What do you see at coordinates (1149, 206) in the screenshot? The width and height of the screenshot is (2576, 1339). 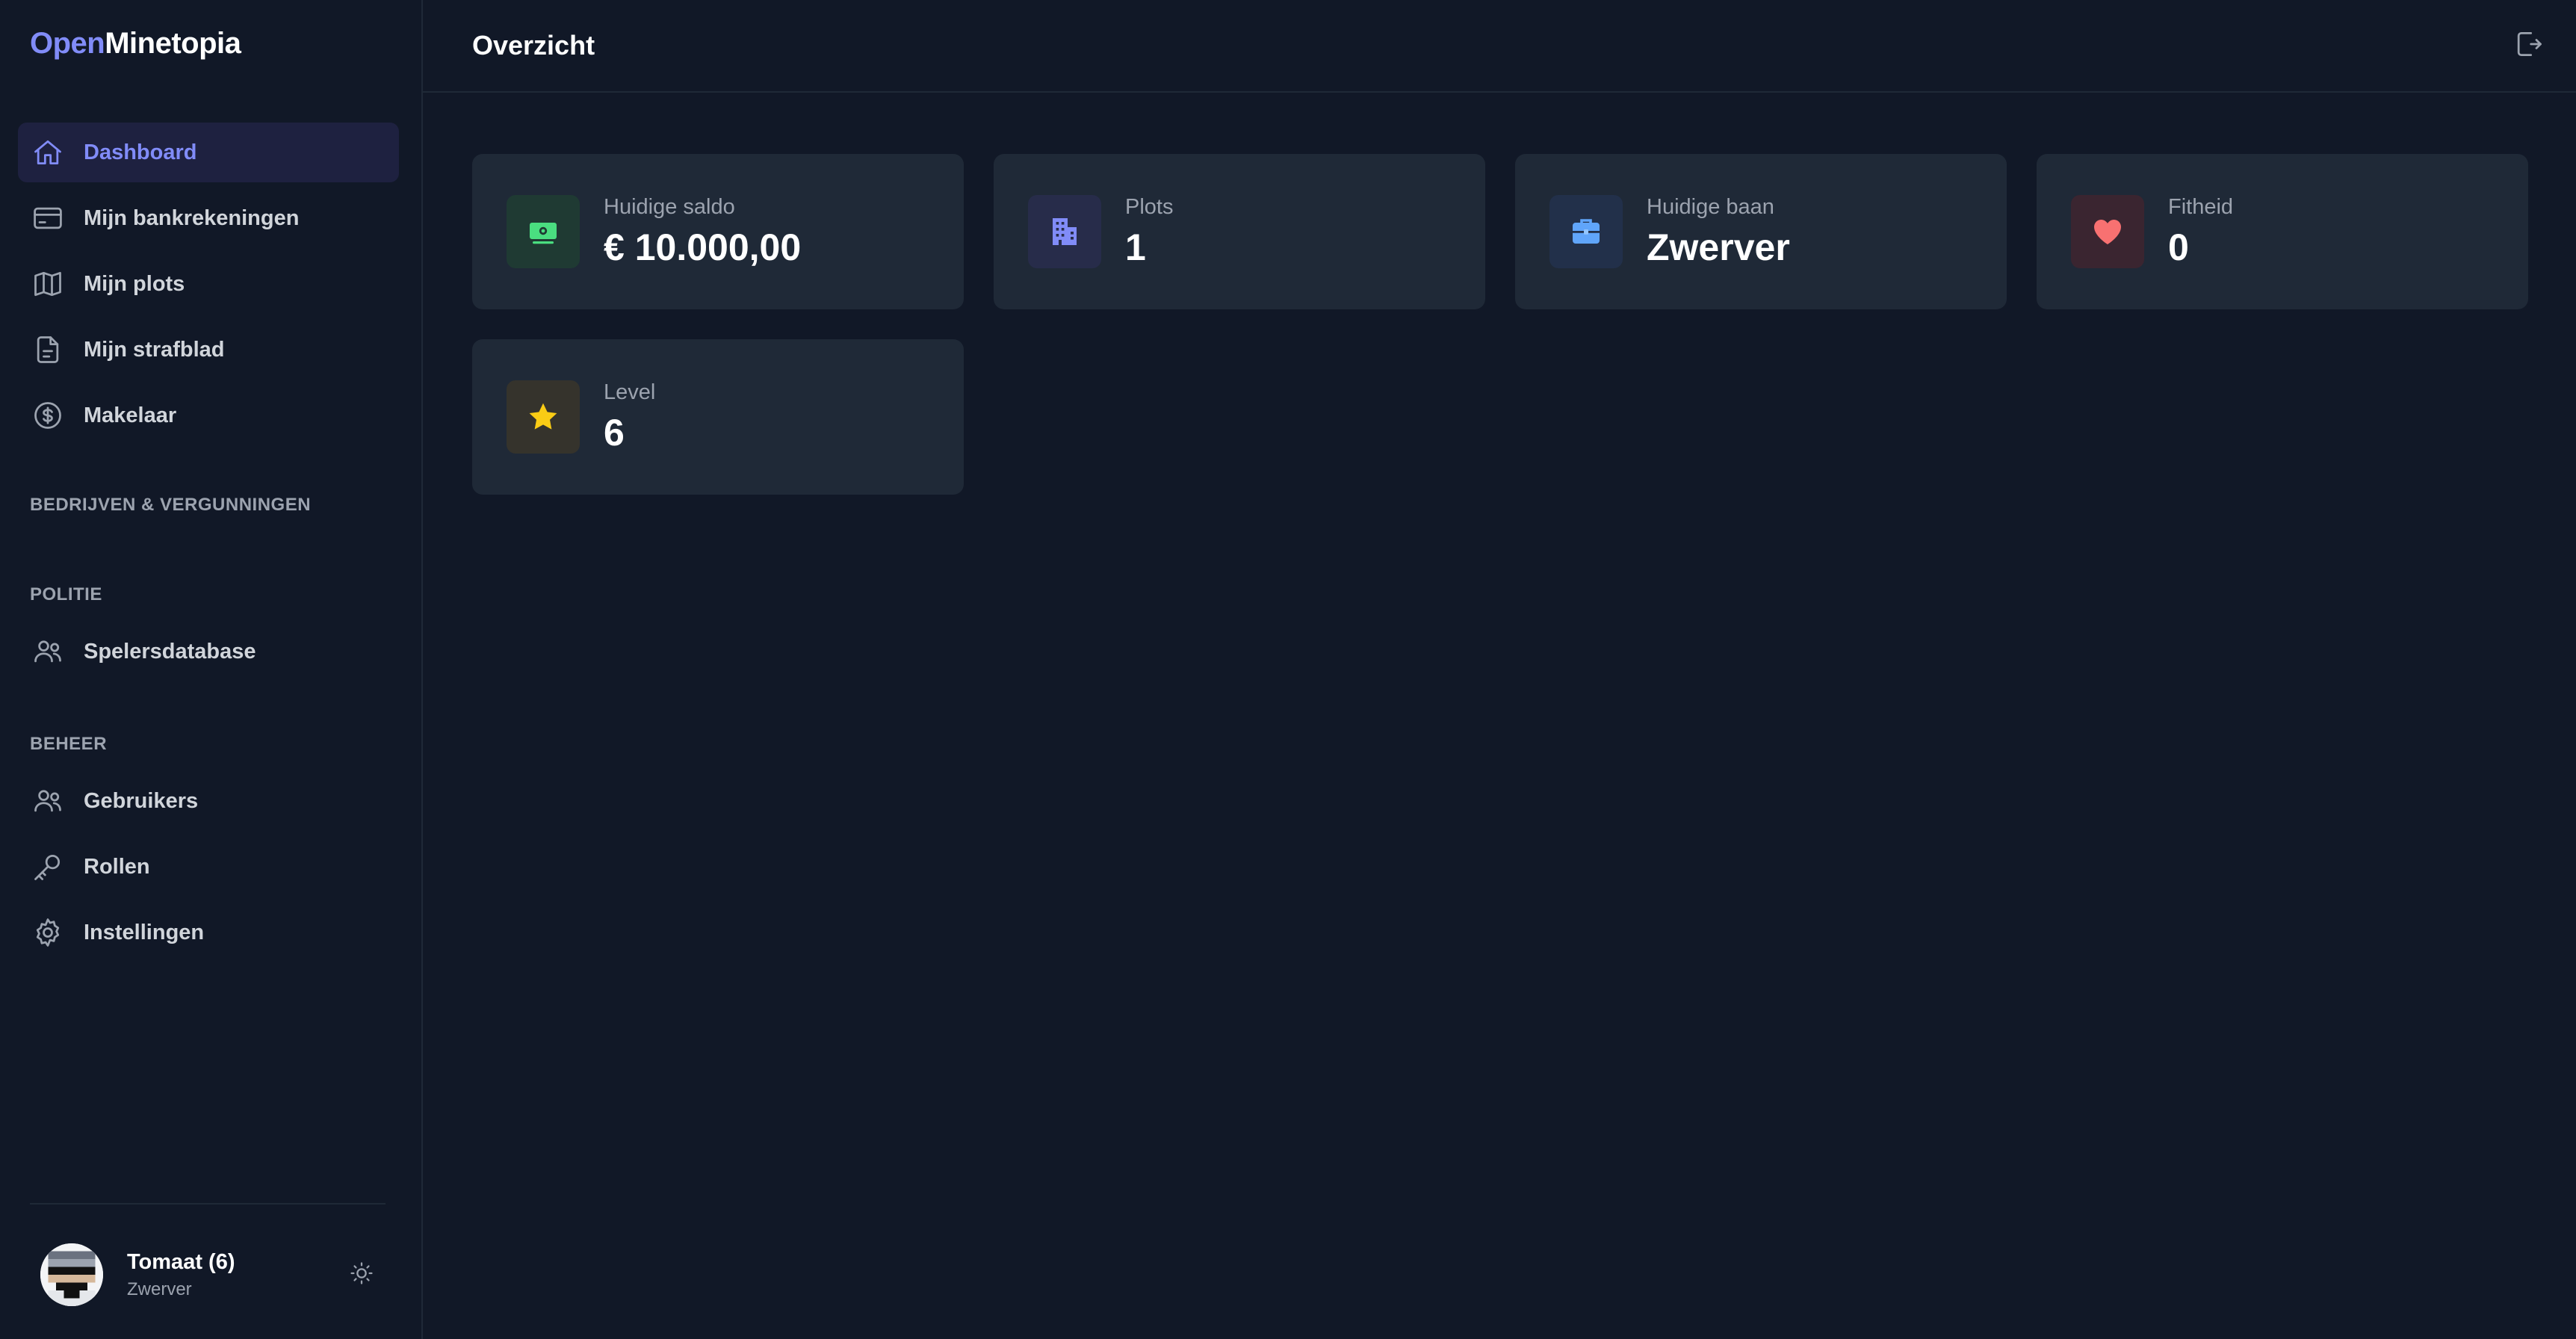 I see `stat-label: Plots` at bounding box center [1149, 206].